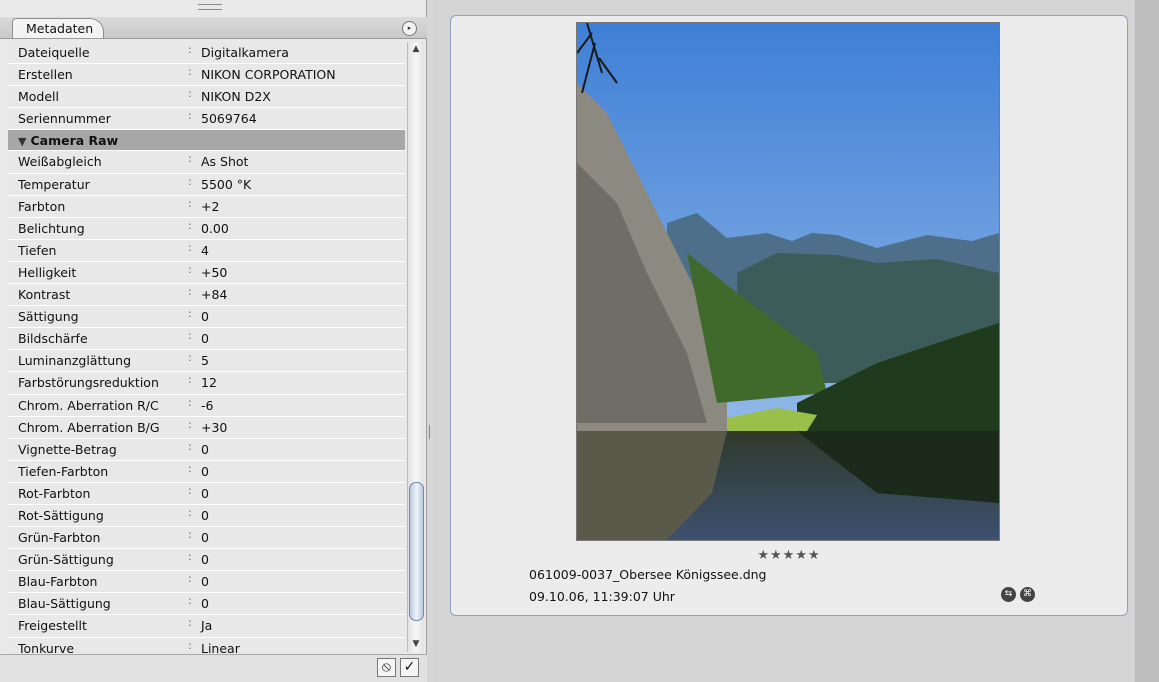  I want to click on metadata-value: NIKON D2X, so click(236, 97).